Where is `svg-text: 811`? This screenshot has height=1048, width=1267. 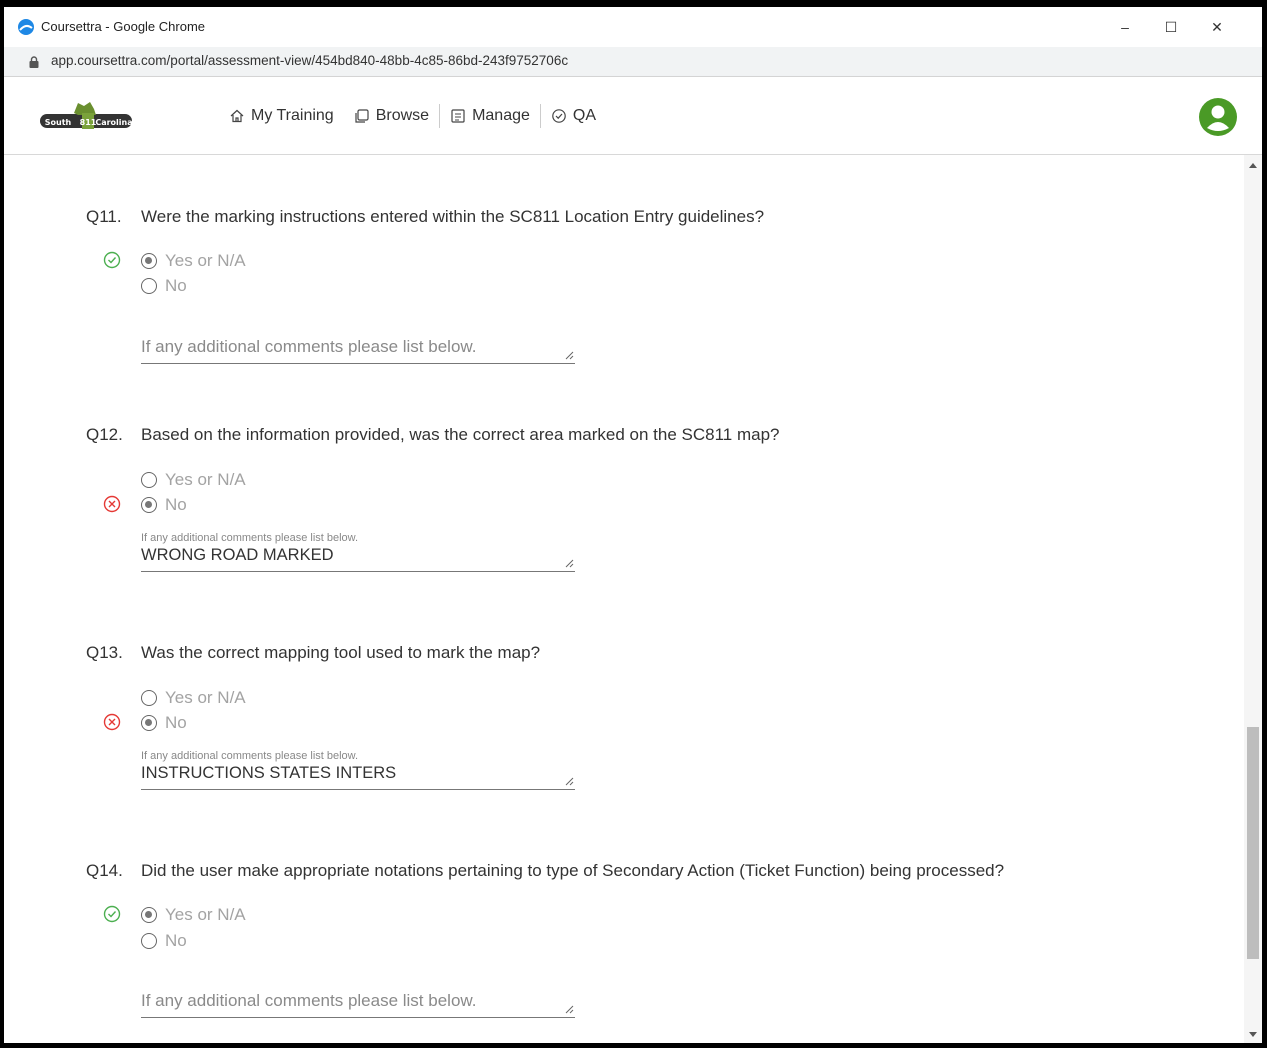 svg-text: 811 is located at coordinates (88, 122).